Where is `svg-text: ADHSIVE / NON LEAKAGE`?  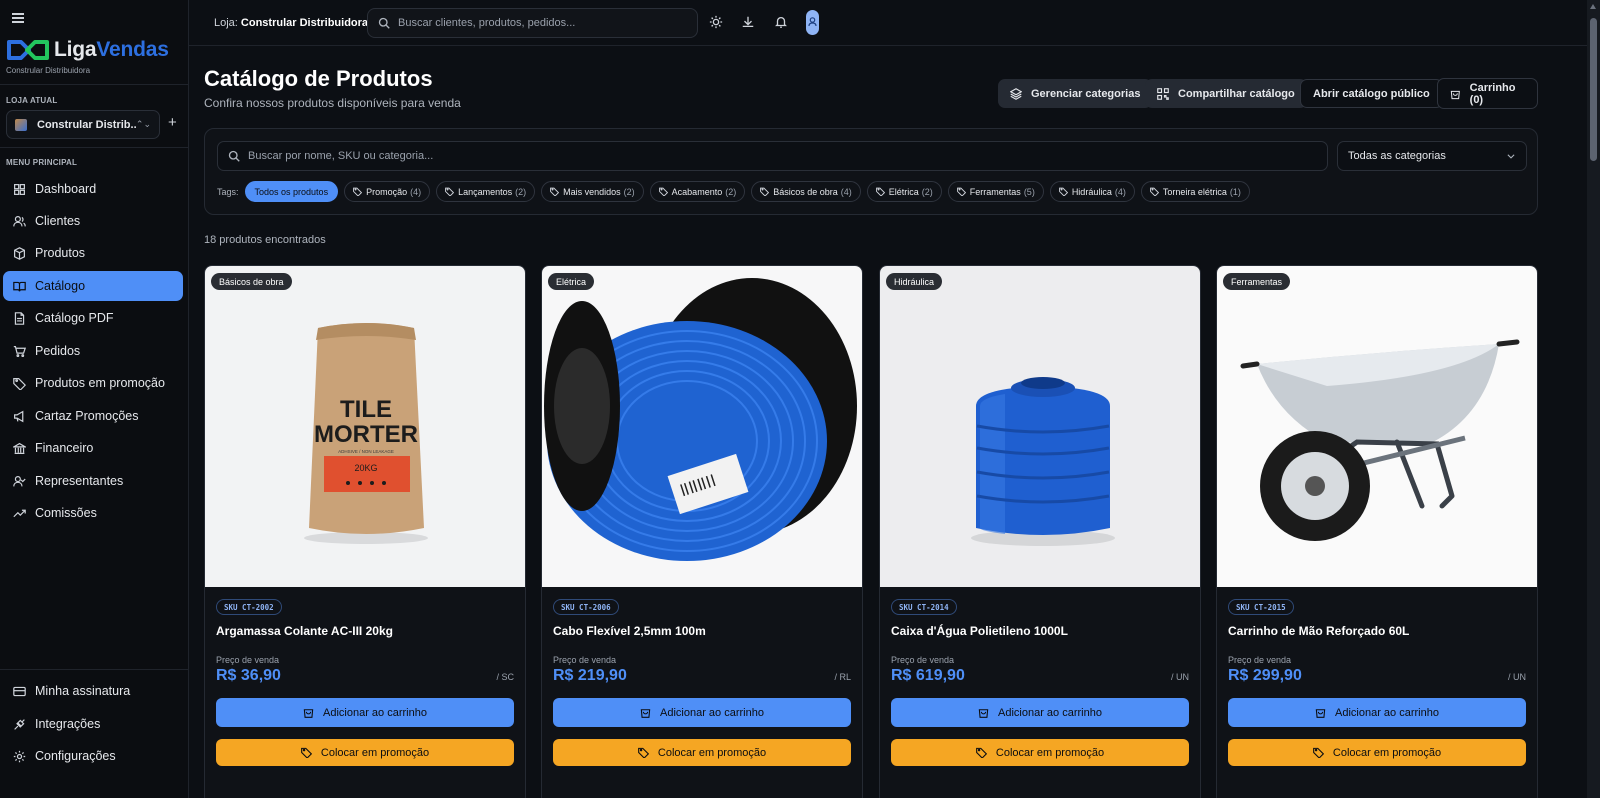 svg-text: ADHSIVE / NON LEAKAGE is located at coordinates (366, 451).